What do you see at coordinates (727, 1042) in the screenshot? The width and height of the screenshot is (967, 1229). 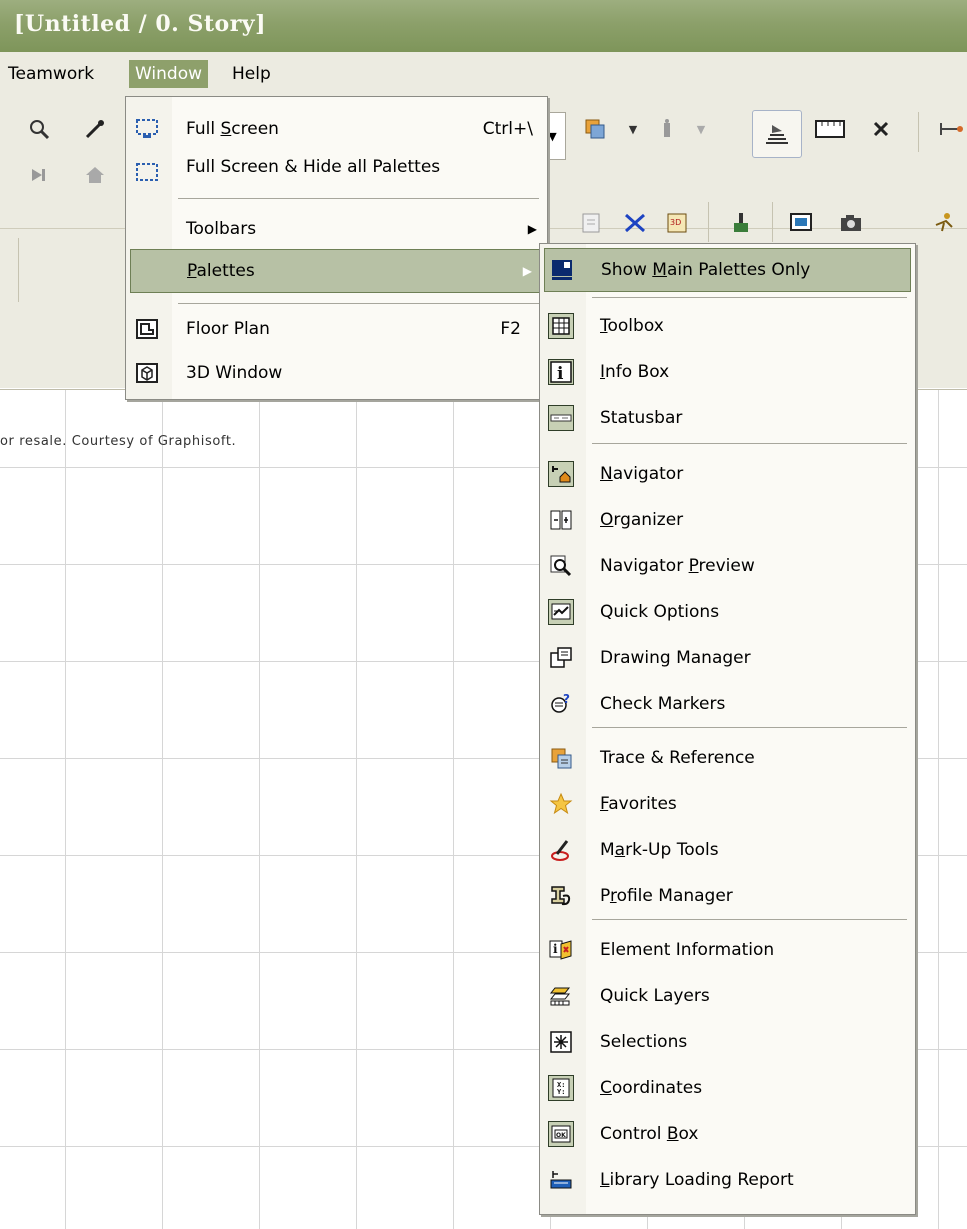 I see `menu-item-selections: Selections` at bounding box center [727, 1042].